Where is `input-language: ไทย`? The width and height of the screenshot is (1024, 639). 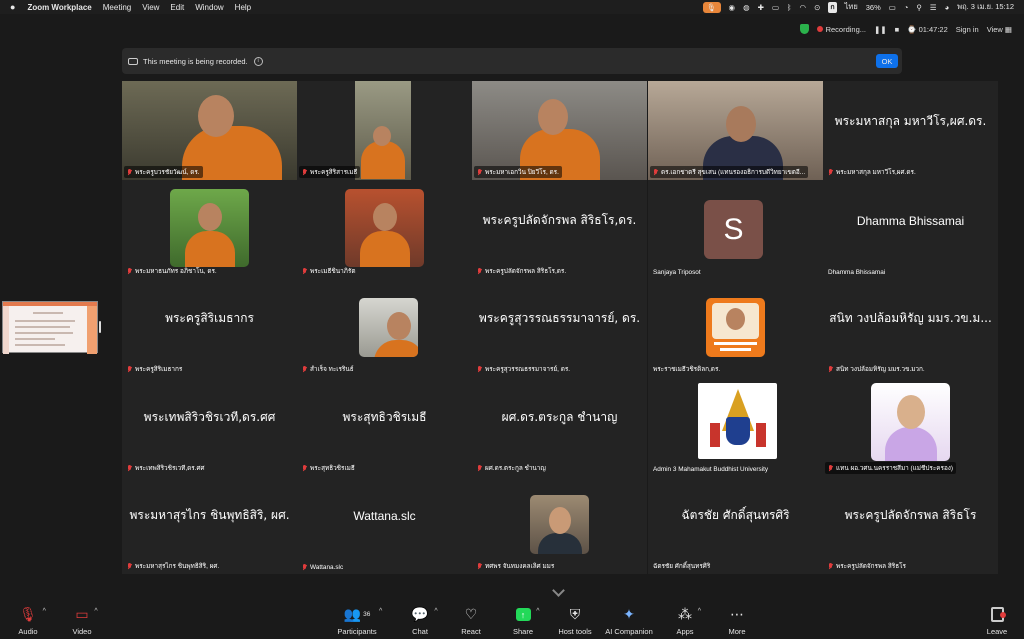
input-language: ไทย is located at coordinates (851, 7).